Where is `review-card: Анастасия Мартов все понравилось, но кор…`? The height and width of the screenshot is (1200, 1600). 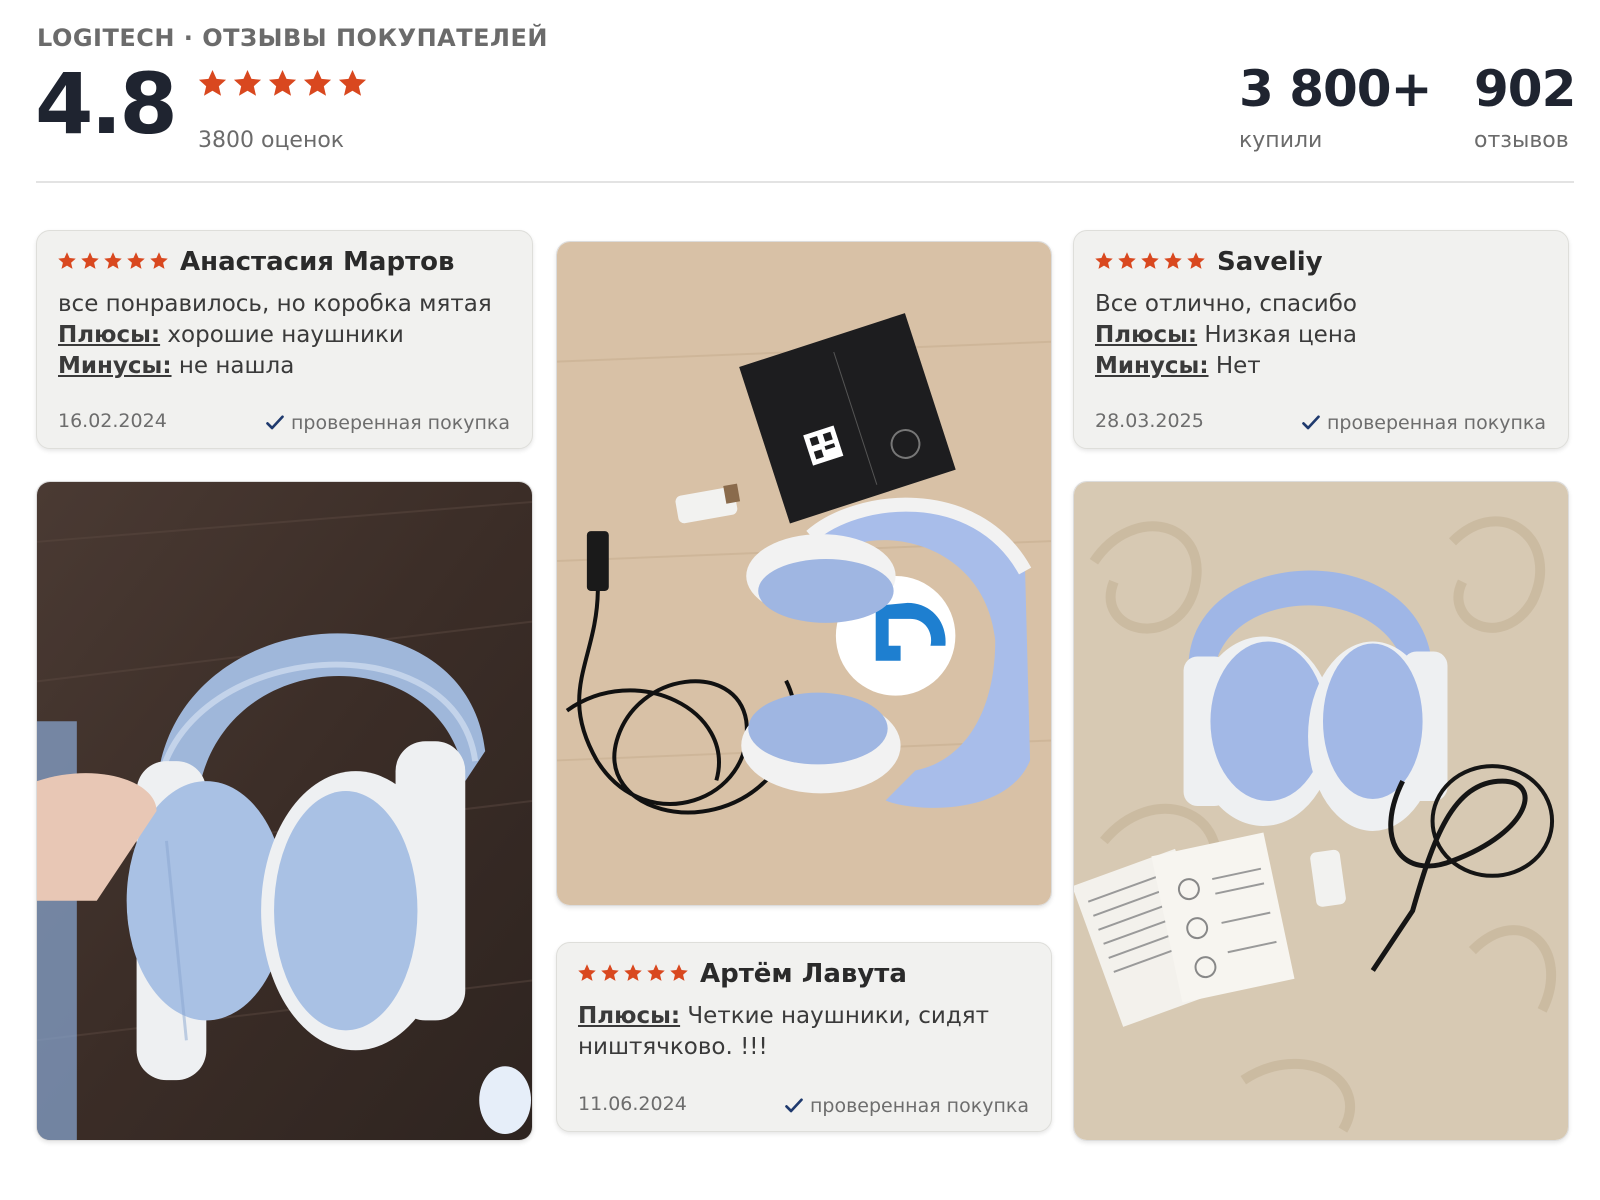 review-card: Анастасия Мартов все понравилось, но кор… is located at coordinates (284, 339).